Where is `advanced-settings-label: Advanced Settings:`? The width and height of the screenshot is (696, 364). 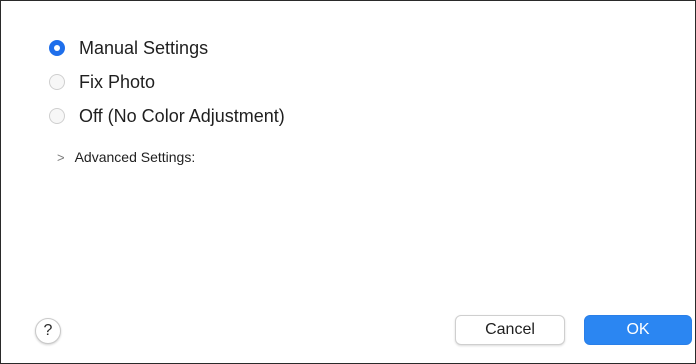 advanced-settings-label: Advanced Settings: is located at coordinates (135, 157).